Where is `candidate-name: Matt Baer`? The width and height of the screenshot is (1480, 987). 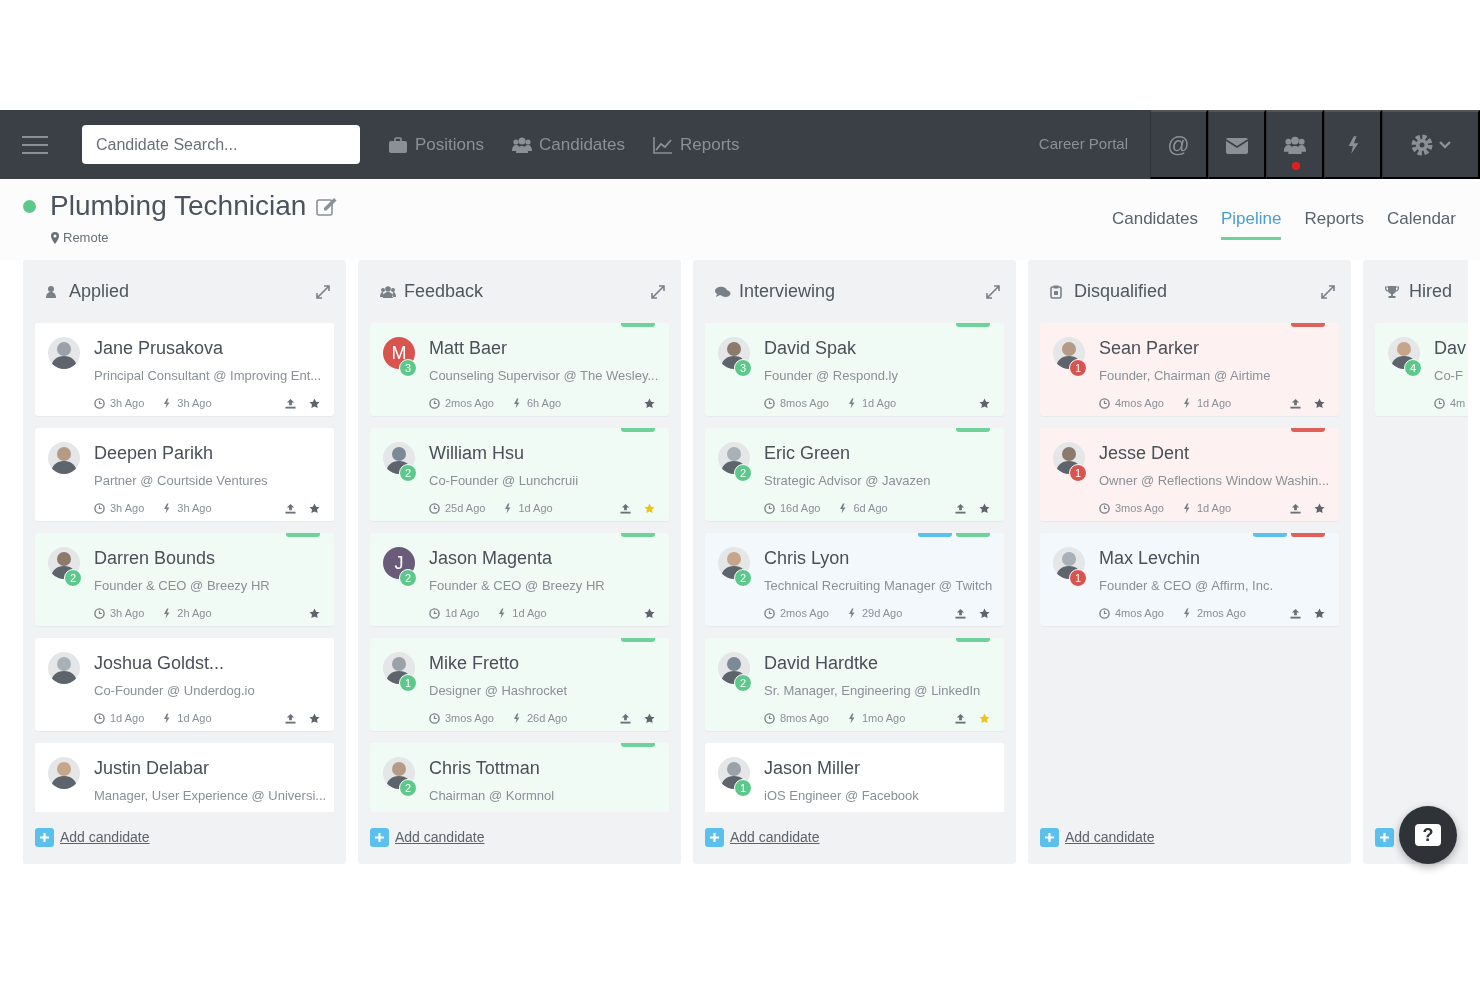
candidate-name: Matt Baer is located at coordinates (468, 349).